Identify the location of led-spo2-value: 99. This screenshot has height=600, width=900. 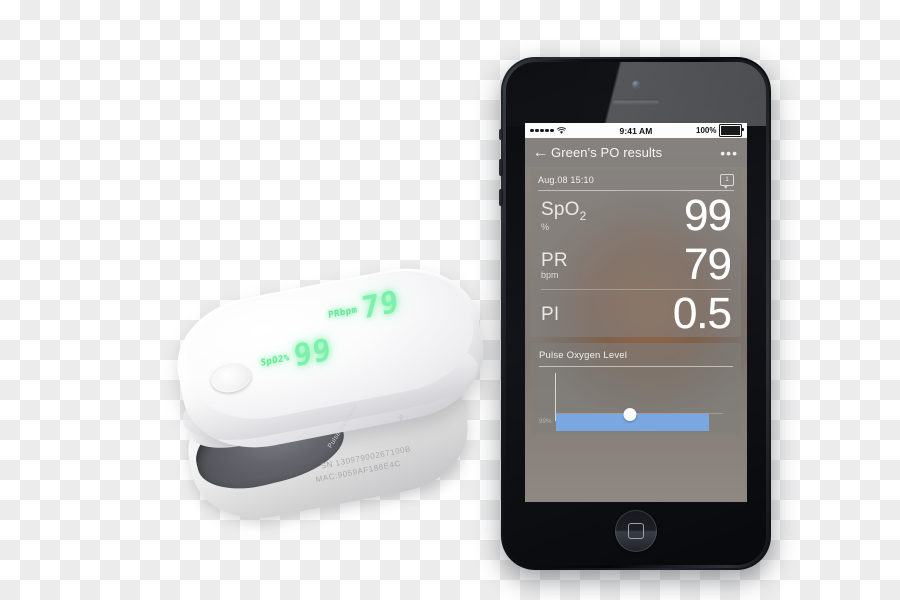
(313, 353).